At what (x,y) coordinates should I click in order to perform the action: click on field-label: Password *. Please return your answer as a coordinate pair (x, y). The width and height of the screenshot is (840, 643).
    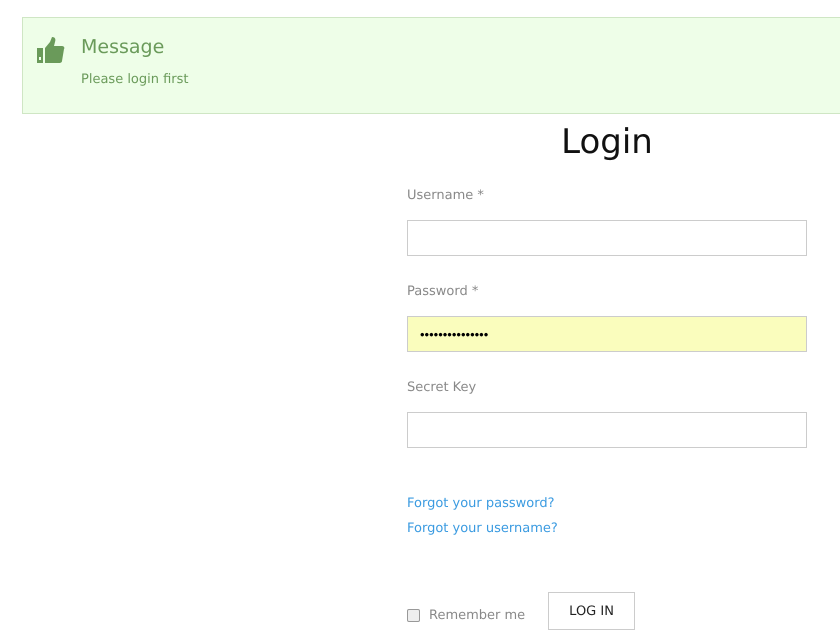
    Looking at the image, I should click on (442, 291).